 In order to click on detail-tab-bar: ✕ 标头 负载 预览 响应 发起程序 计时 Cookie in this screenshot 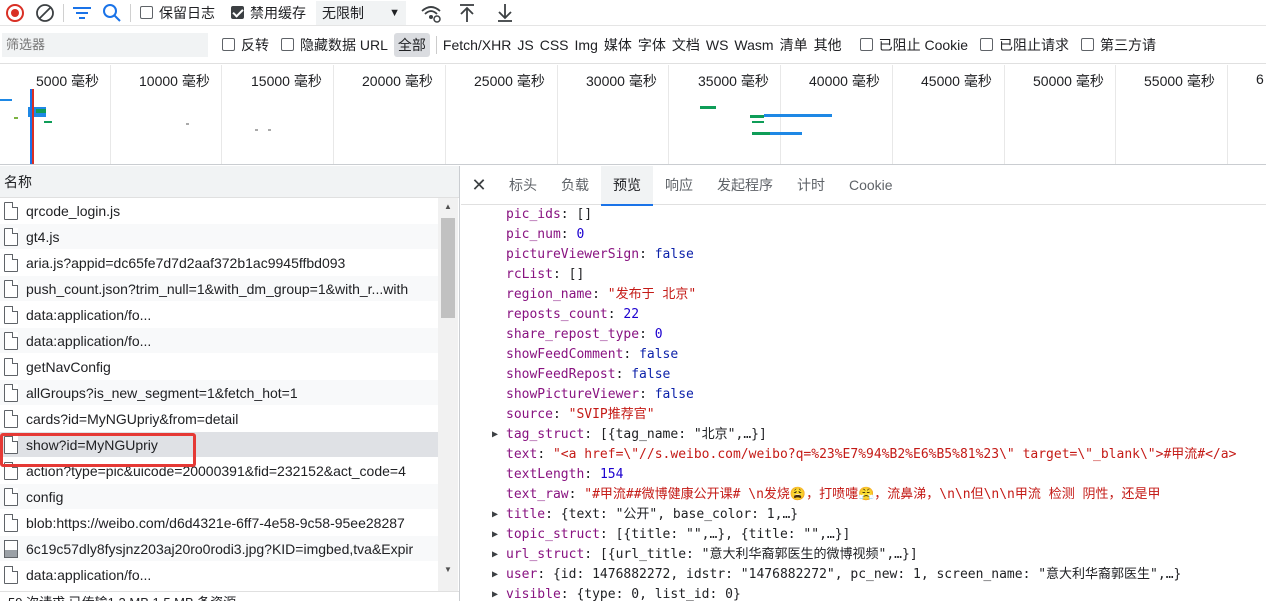, I will do `click(863, 186)`.